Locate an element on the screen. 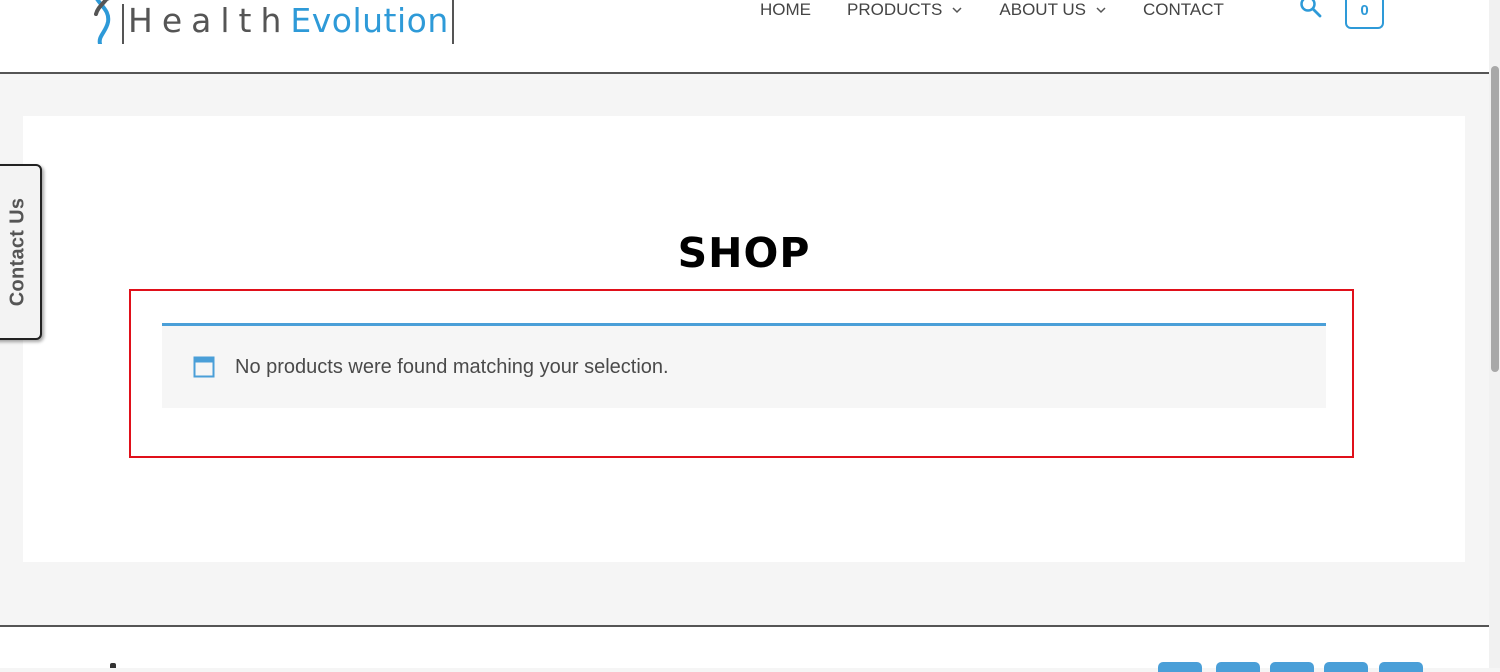  logo-text-health: Health is located at coordinates (209, 20).